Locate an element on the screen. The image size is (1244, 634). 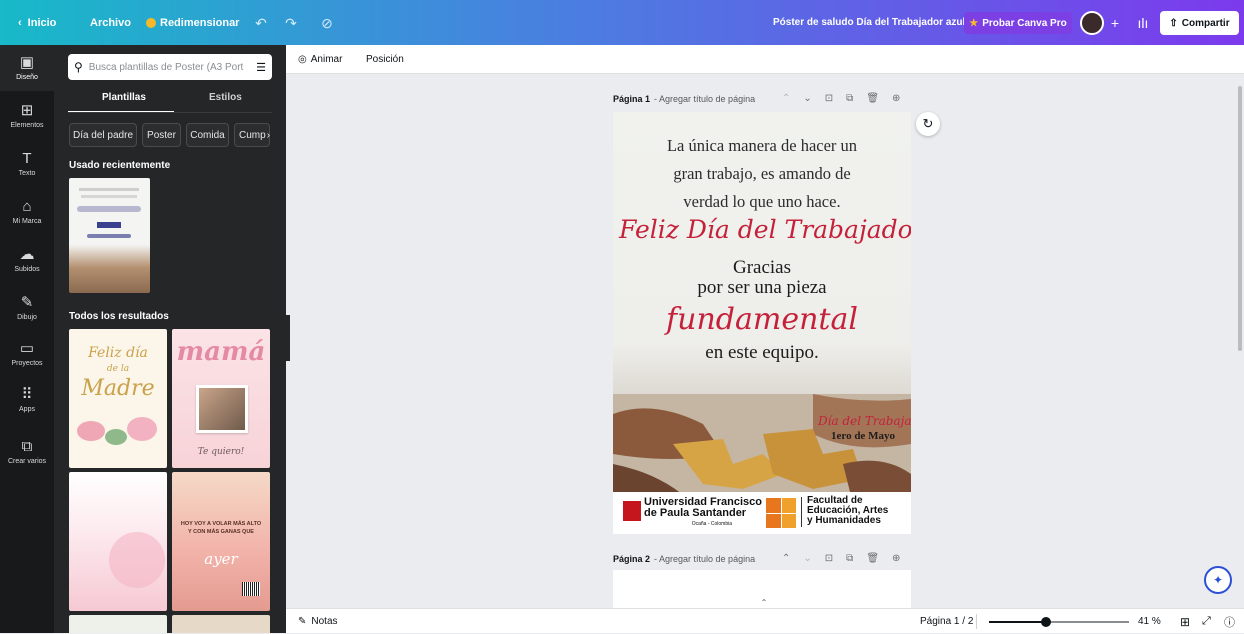
team-text: en este equipo. is located at coordinates (762, 353).